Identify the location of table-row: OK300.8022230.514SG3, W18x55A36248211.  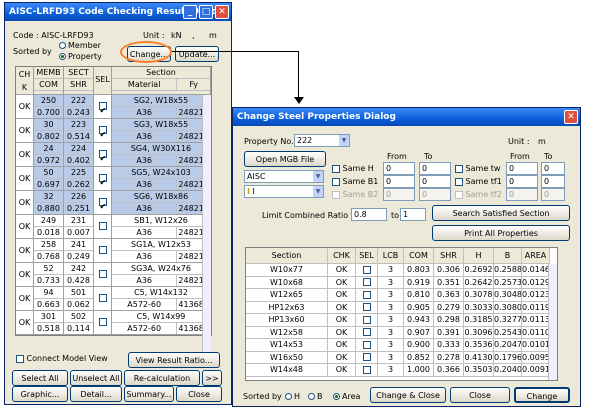
(113, 131).